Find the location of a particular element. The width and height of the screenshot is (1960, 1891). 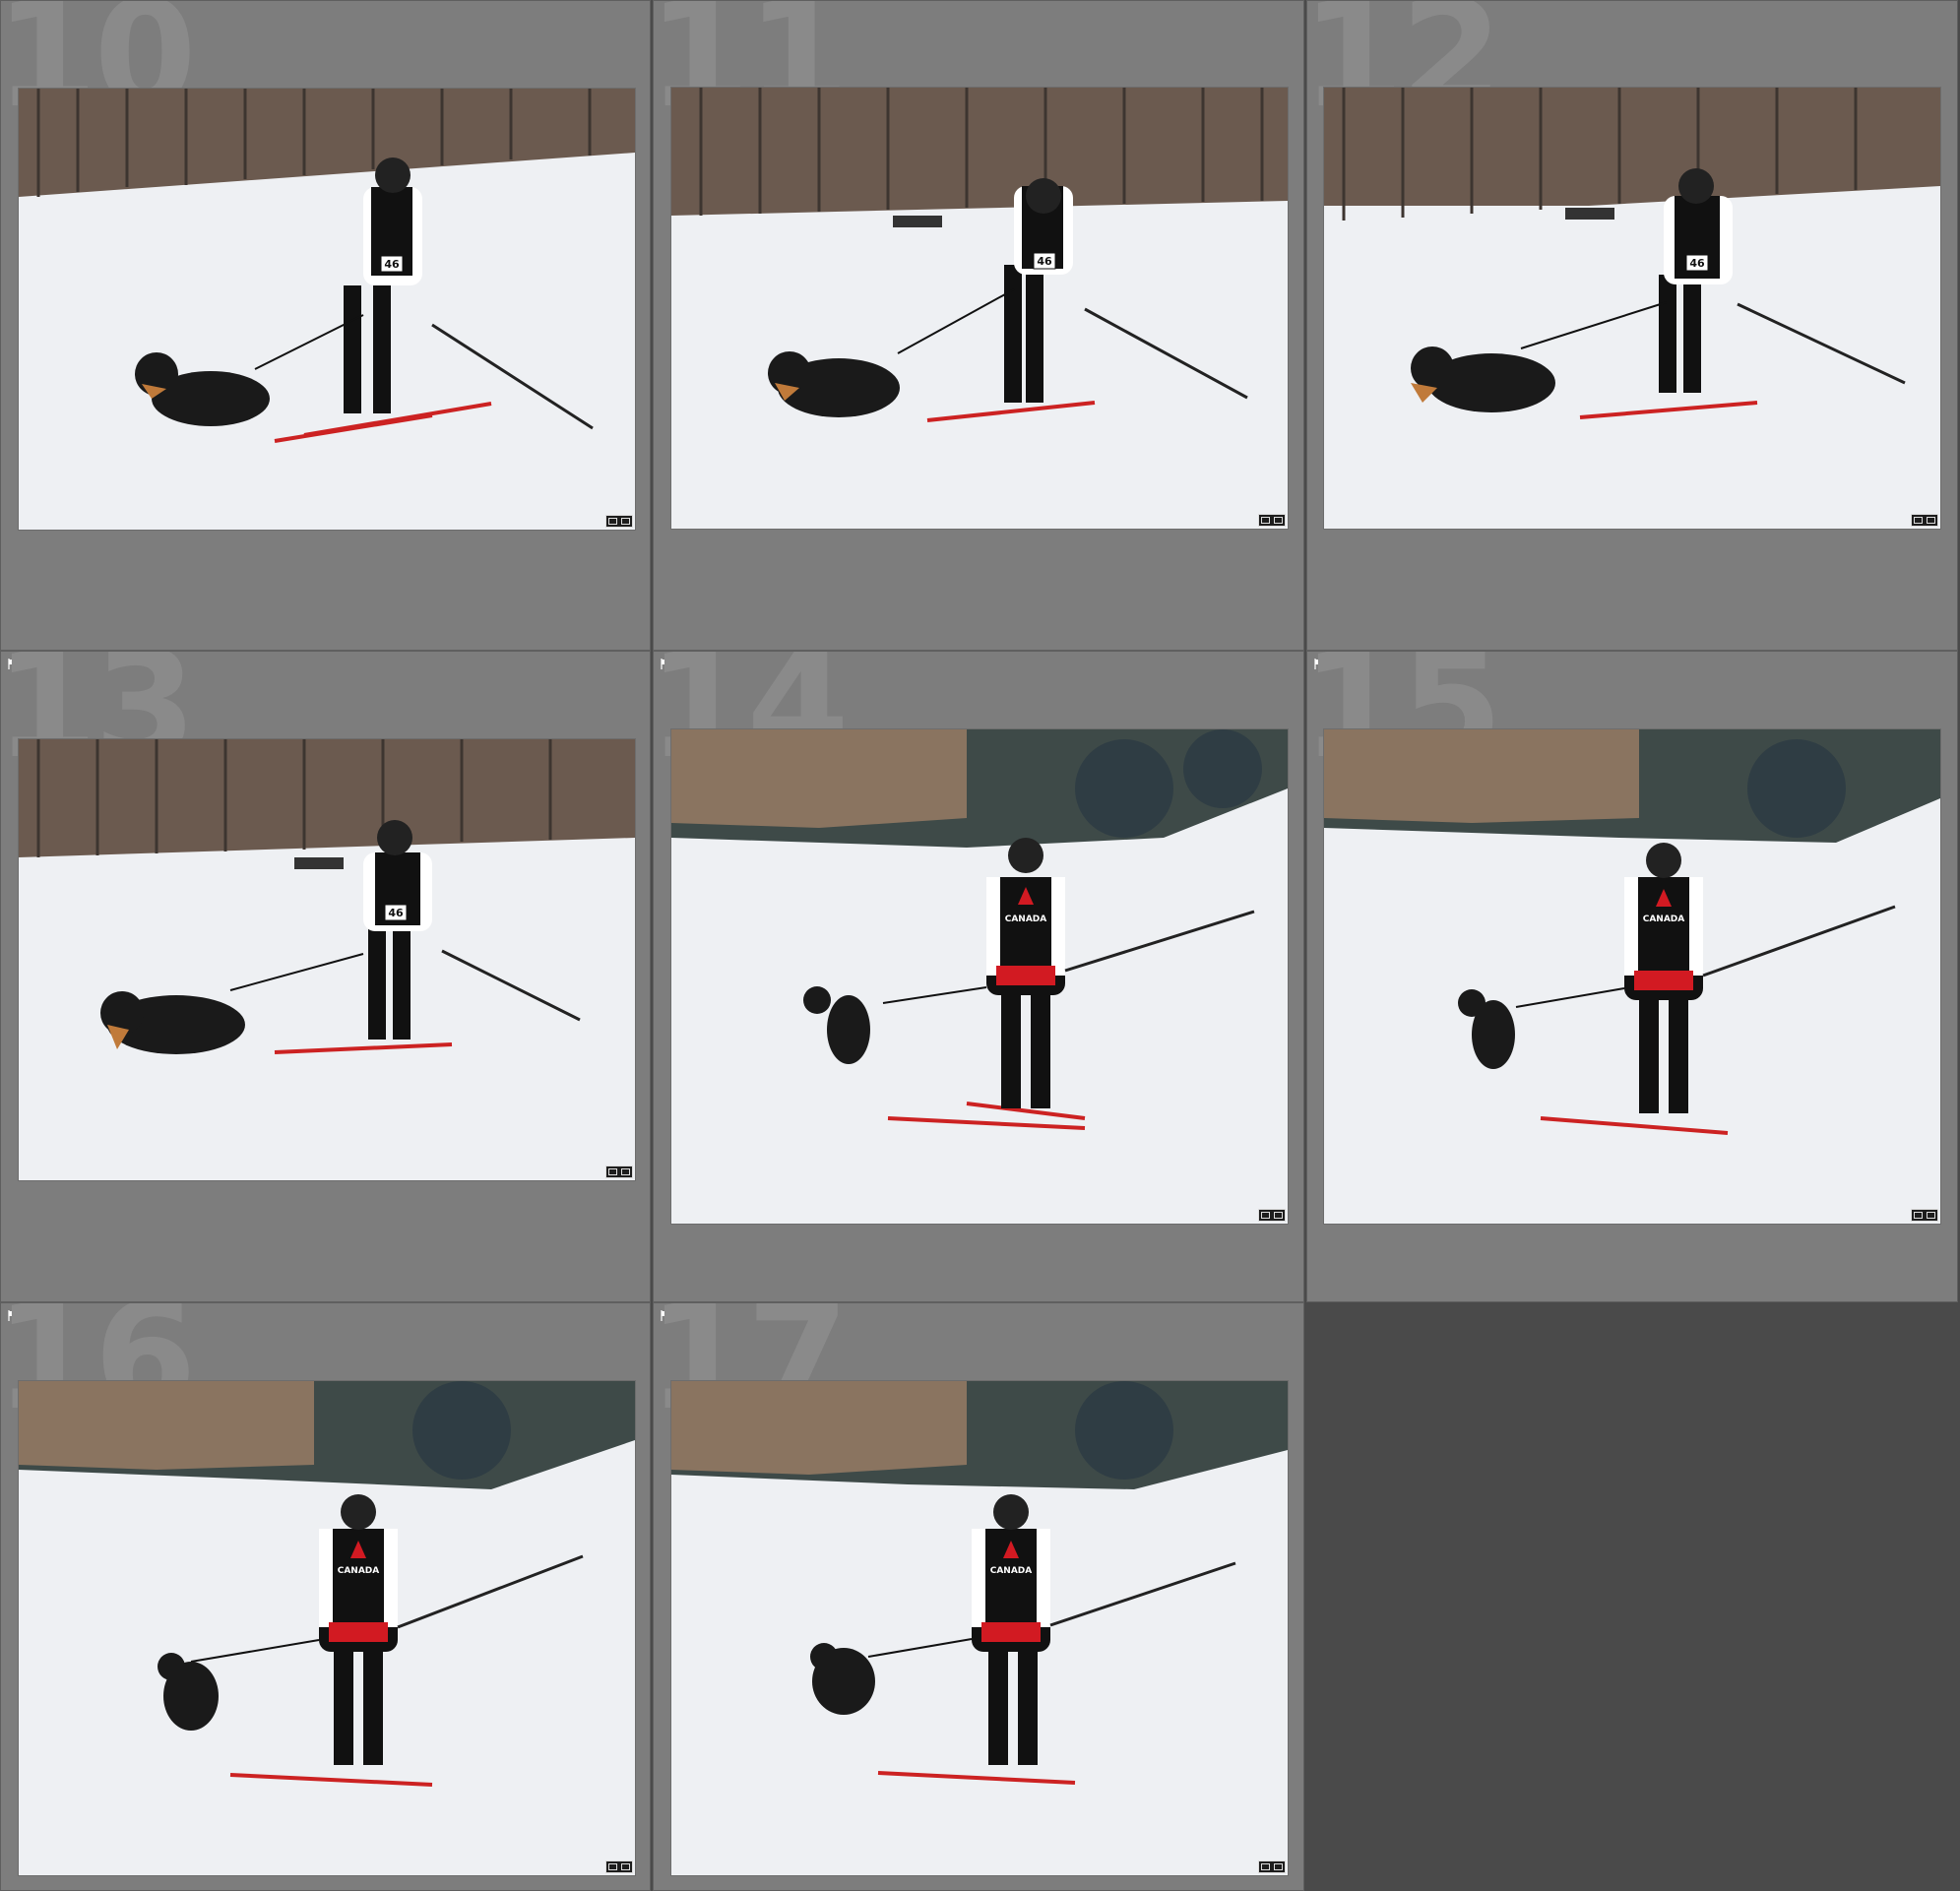

grid-cell-10: 10 46 is located at coordinates (325, 325).